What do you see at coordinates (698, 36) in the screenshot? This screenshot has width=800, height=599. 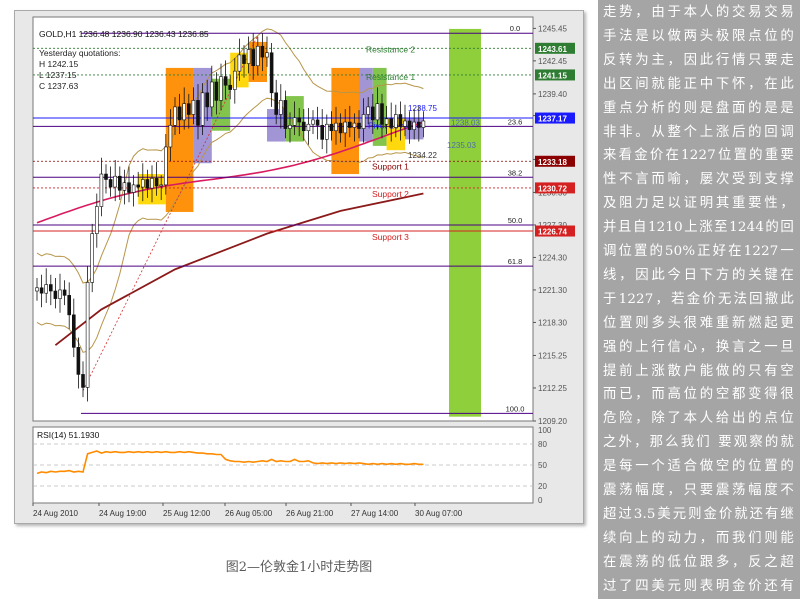 I see `article-line-text: 手法是以做两头极限点位的` at bounding box center [698, 36].